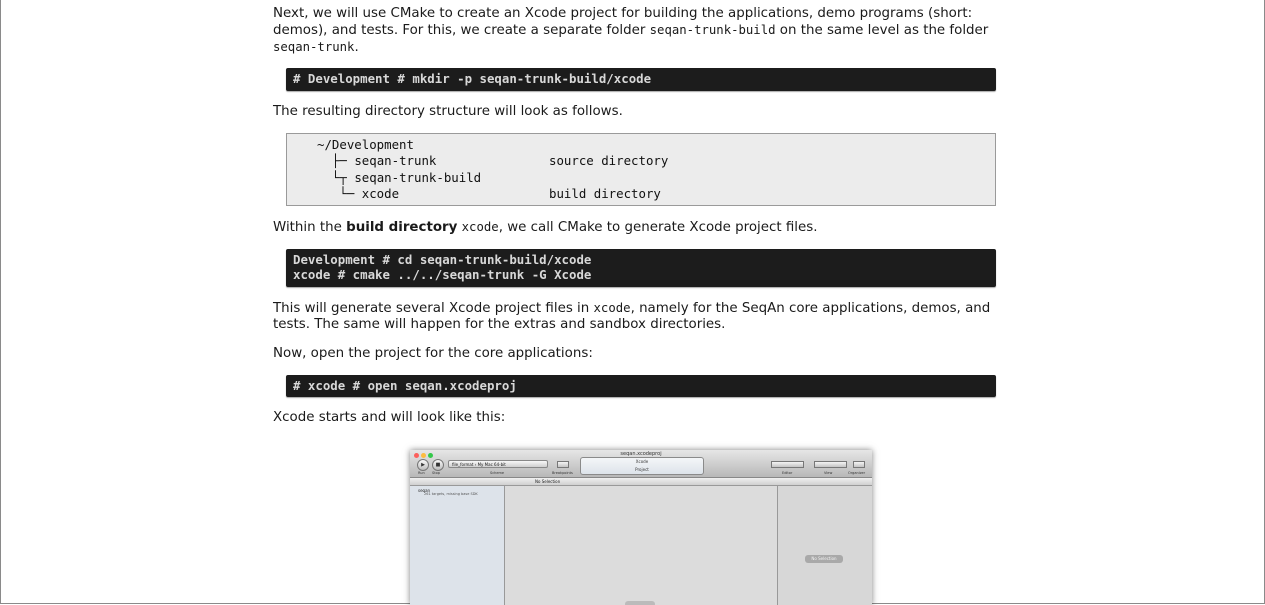  I want to click on breakpoints-label: Breakpoints, so click(562, 473).